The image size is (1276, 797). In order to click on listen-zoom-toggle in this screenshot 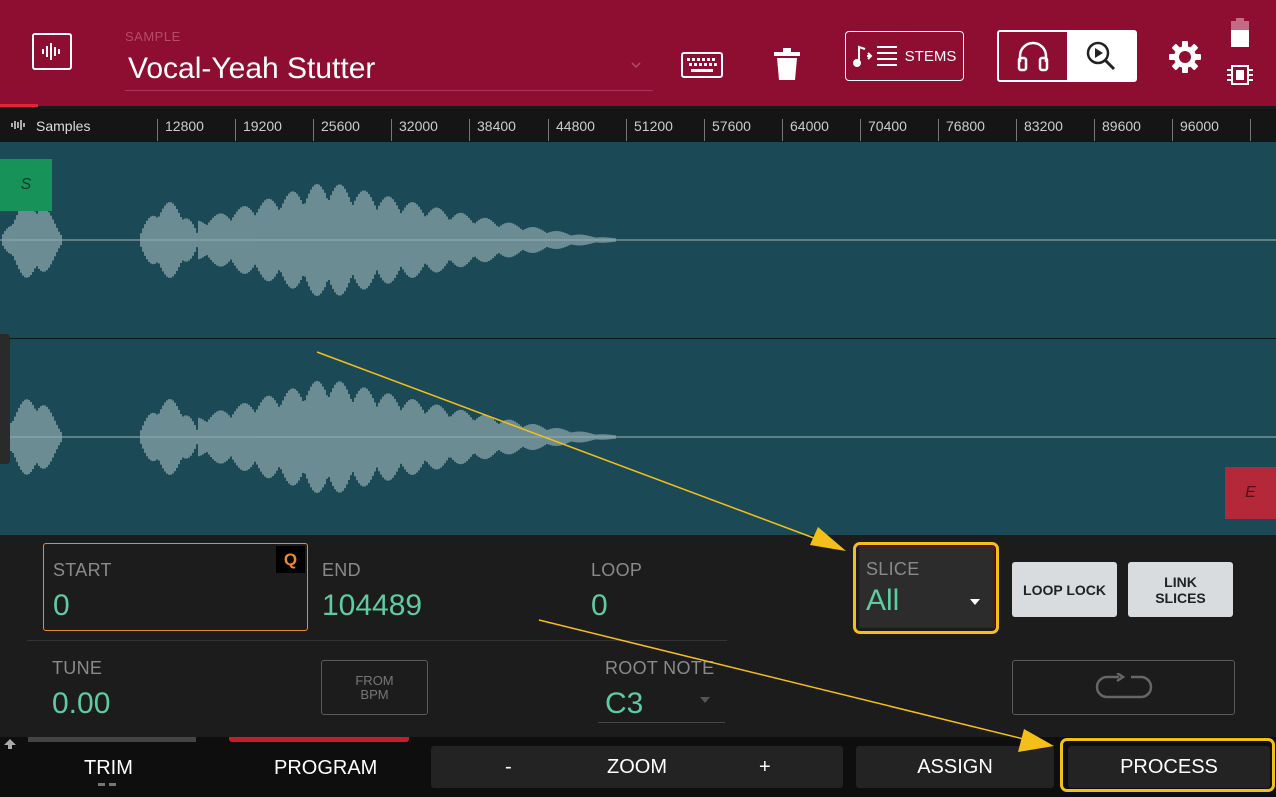, I will do `click(1067, 56)`.